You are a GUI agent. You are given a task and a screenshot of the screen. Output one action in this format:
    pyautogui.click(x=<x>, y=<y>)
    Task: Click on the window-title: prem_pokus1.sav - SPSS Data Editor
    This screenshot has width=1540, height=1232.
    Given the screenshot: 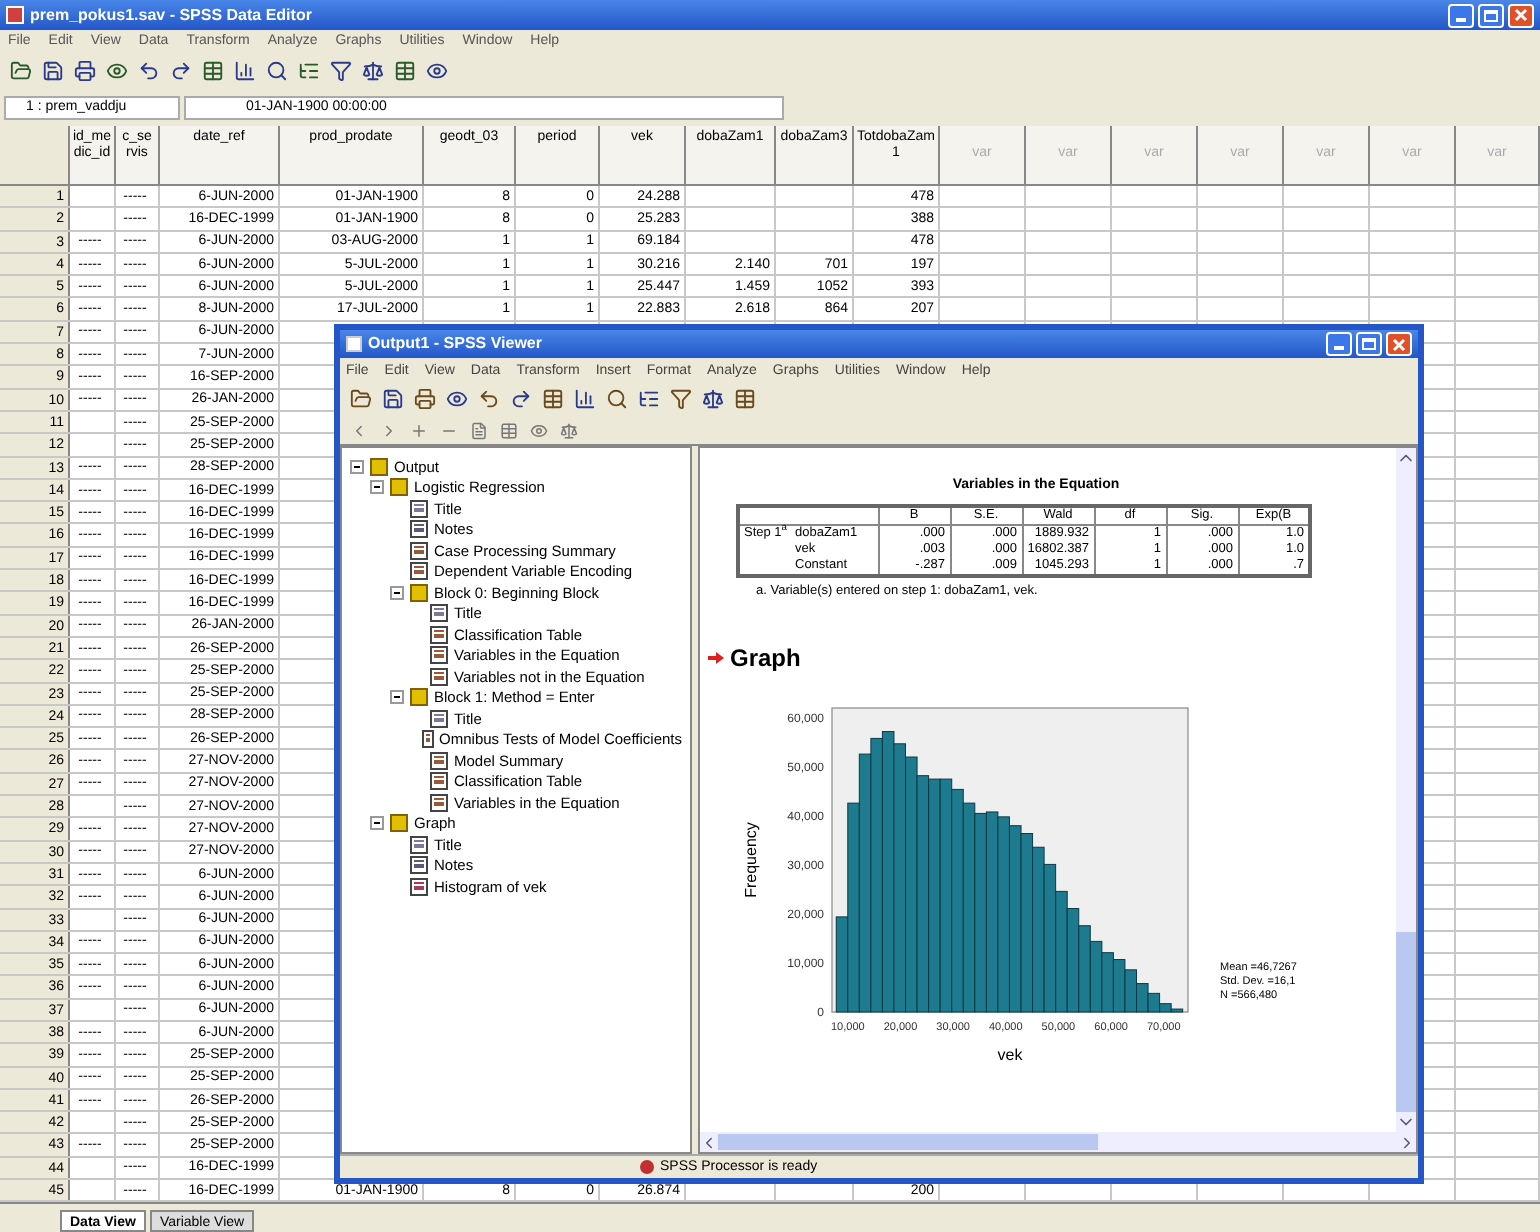 What is the action you would take?
    pyautogui.click(x=172, y=15)
    